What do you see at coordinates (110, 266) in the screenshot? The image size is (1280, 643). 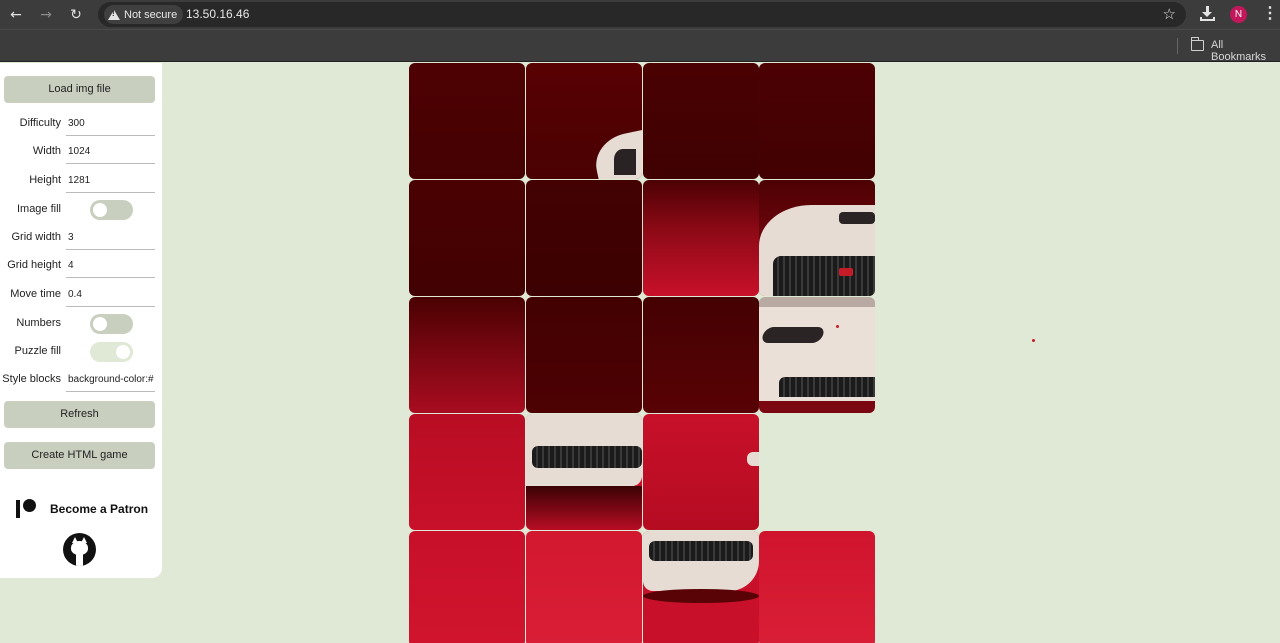 I see `grid-height-input: 4` at bounding box center [110, 266].